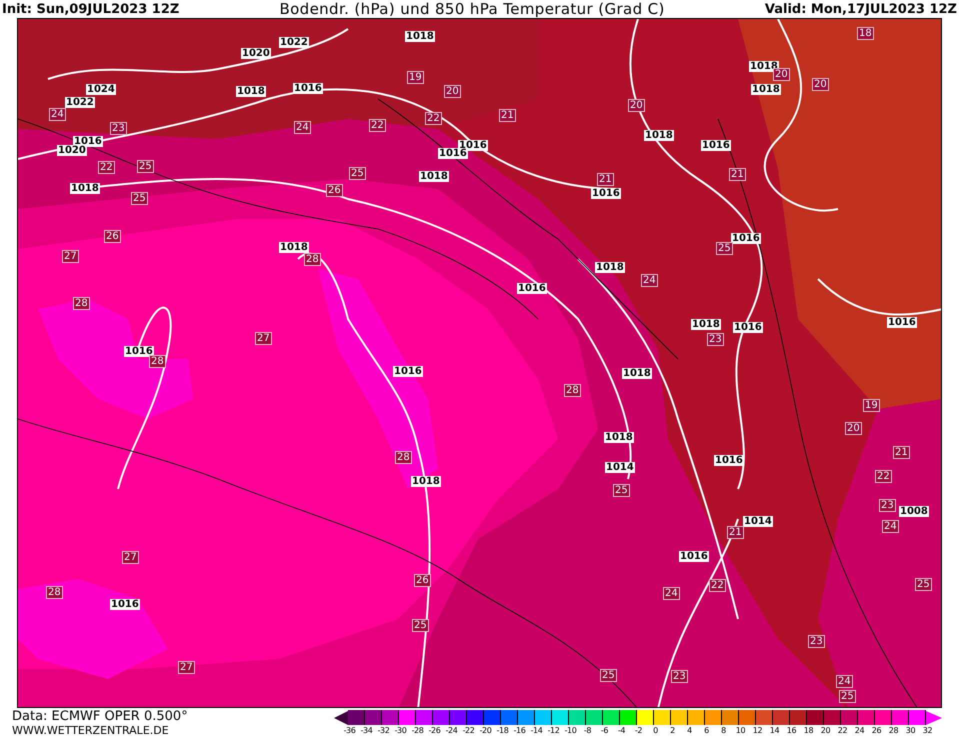 This screenshot has width=959, height=741. Describe the element at coordinates (417, 731) in the screenshot. I see `legend-tick-label: -28` at that location.